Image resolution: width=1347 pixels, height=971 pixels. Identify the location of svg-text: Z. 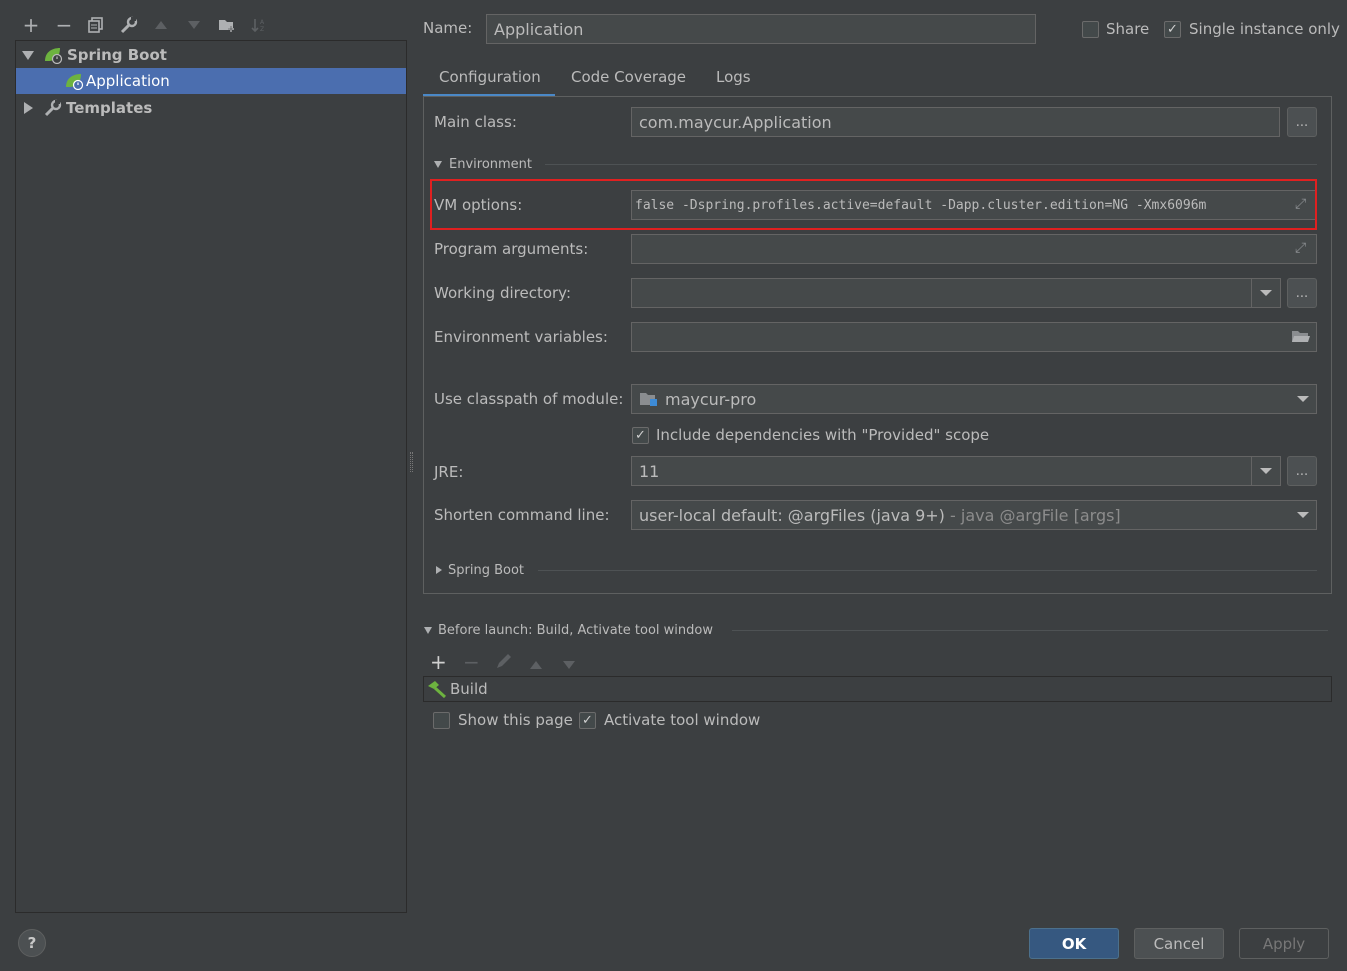
(262, 29).